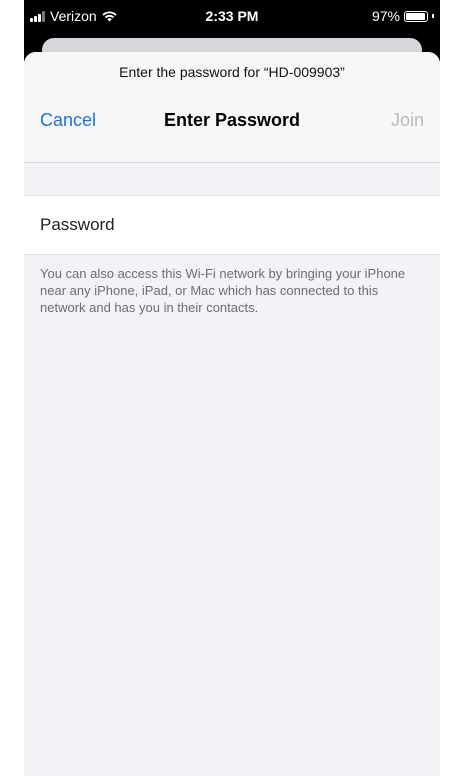  What do you see at coordinates (403, 16) in the screenshot?
I see `status-right: 97%` at bounding box center [403, 16].